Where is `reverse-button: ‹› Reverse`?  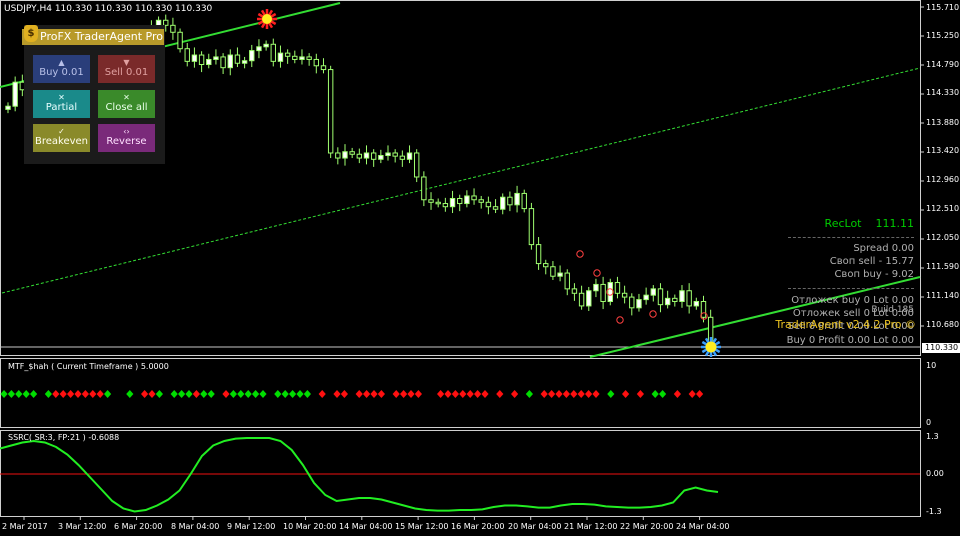 reverse-button: ‹› Reverse is located at coordinates (126, 138).